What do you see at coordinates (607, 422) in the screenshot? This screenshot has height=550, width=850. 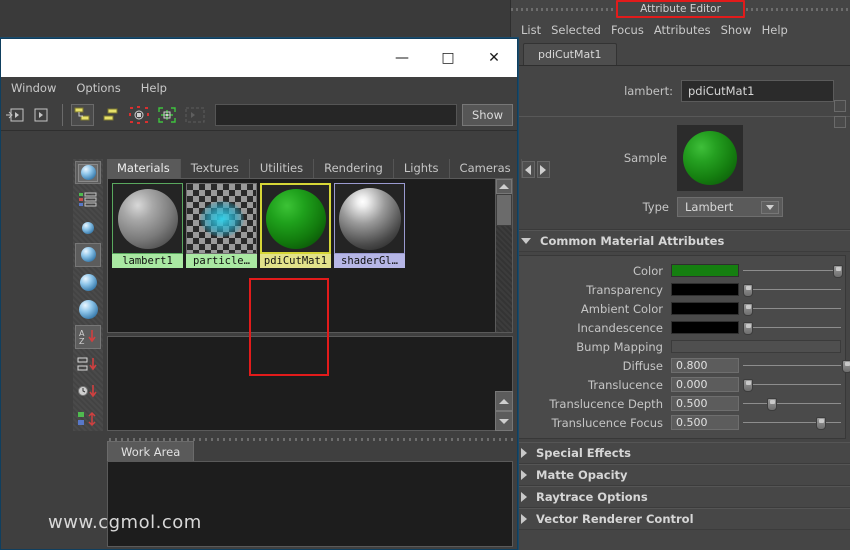 I see `attribute-label: Translucence Focus` at bounding box center [607, 422].